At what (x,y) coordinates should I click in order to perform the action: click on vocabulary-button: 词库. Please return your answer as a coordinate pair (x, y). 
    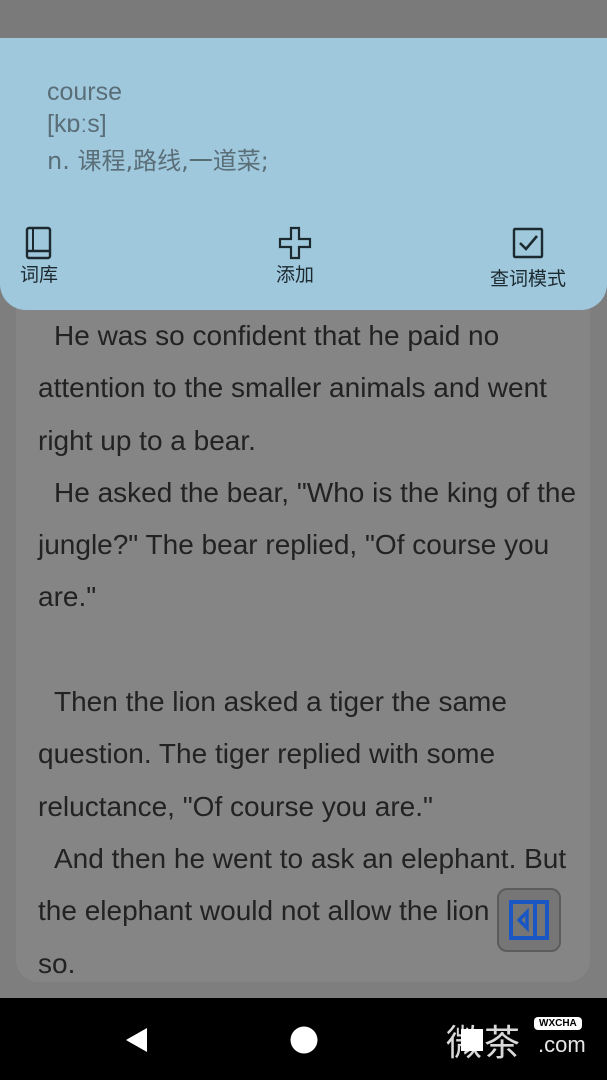
    Looking at the image, I should click on (39, 256).